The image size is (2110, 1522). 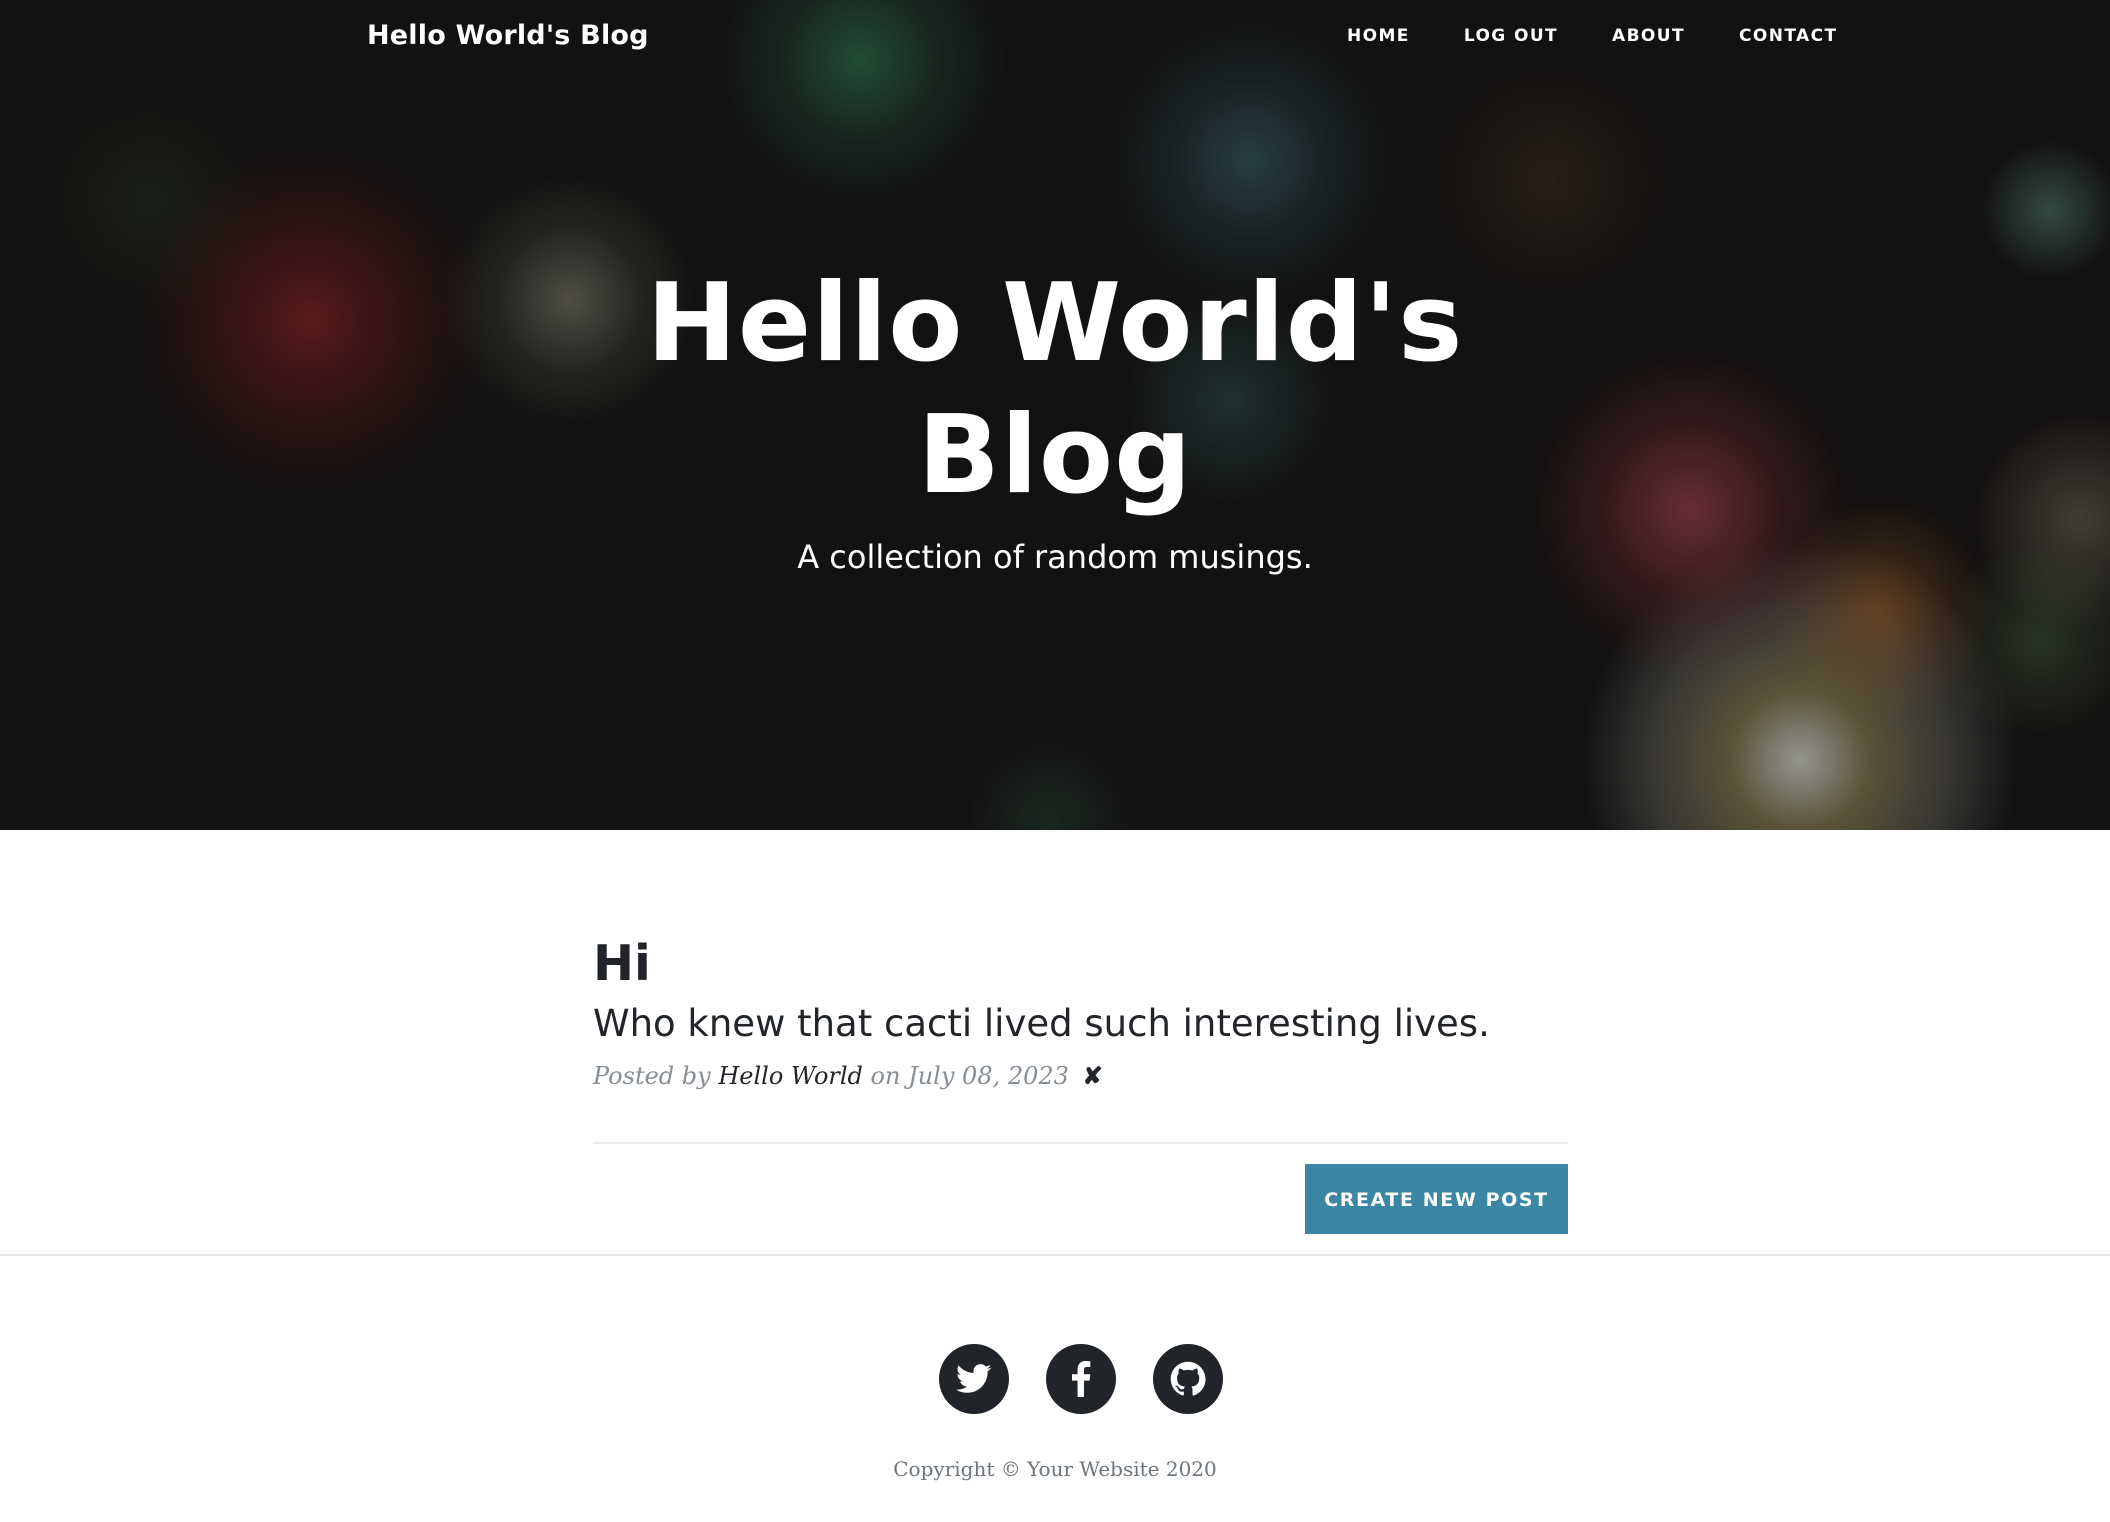 I want to click on site-subtitle: A collection of random musings., so click(x=1055, y=557).